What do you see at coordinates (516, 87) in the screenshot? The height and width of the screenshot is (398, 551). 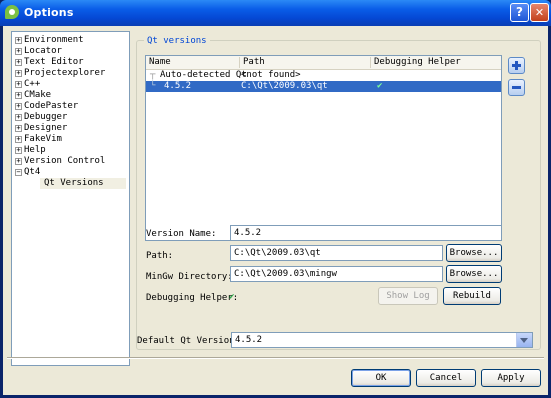 I see `remove-version-button` at bounding box center [516, 87].